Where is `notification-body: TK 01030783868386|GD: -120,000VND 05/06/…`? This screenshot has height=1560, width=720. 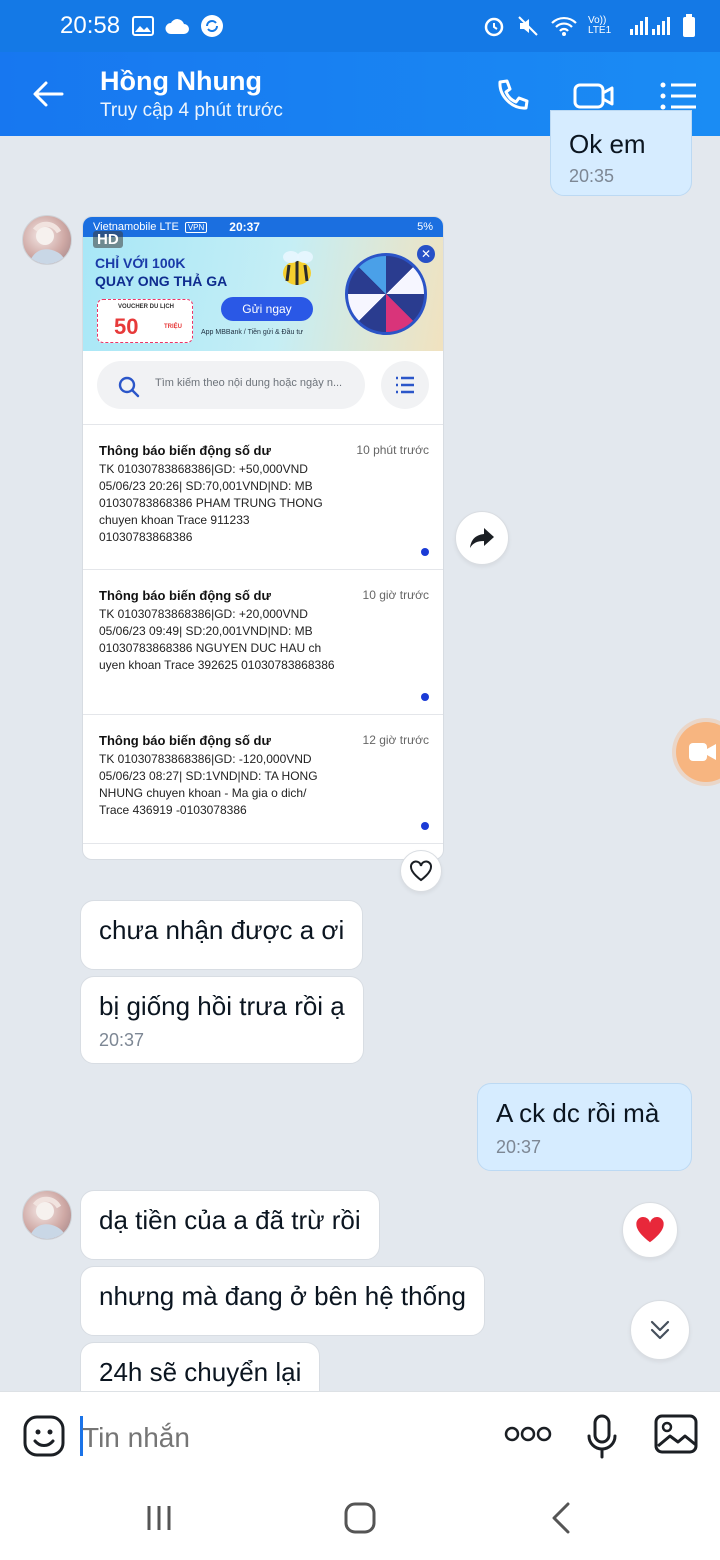 notification-body: TK 01030783868386|GD: -120,000VND 05/06/… is located at coordinates (208, 784).